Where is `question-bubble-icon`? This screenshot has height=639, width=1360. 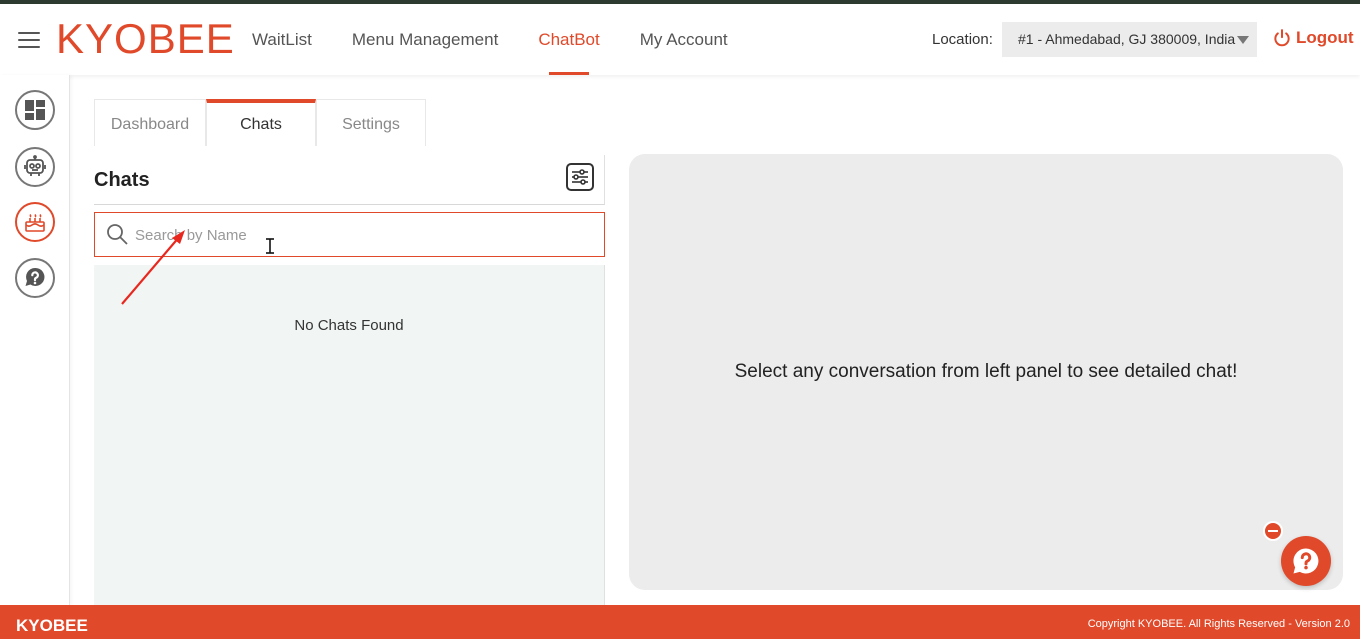 question-bubble-icon is located at coordinates (1306, 561).